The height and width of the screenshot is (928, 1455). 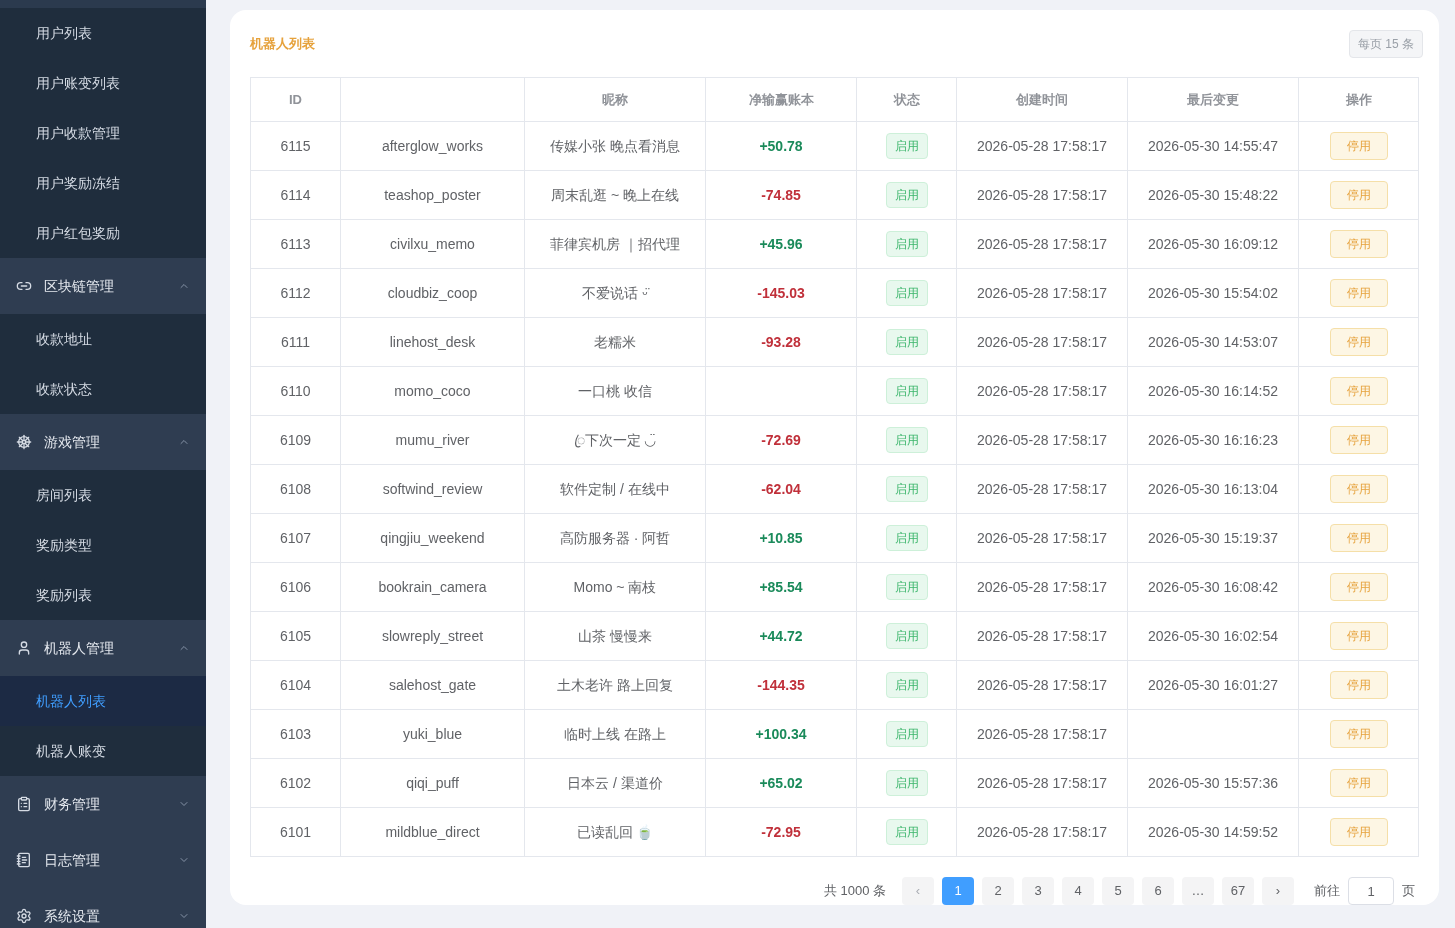 What do you see at coordinates (432, 146) in the screenshot?
I see `table-cell: afterglow_works` at bounding box center [432, 146].